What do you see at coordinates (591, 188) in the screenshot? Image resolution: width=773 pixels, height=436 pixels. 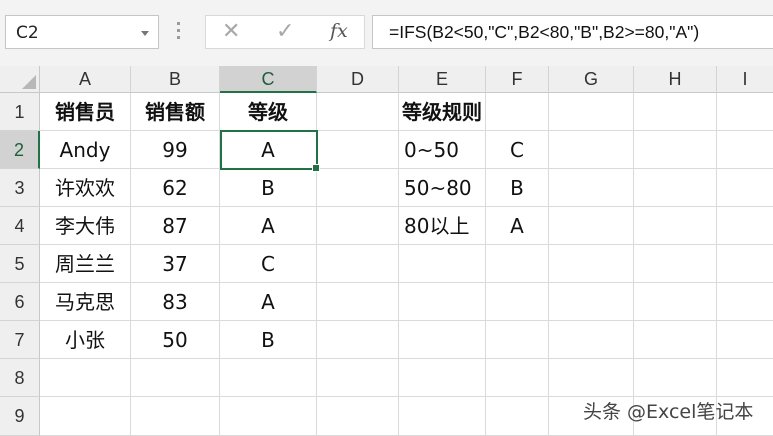 I see `cell-g3` at bounding box center [591, 188].